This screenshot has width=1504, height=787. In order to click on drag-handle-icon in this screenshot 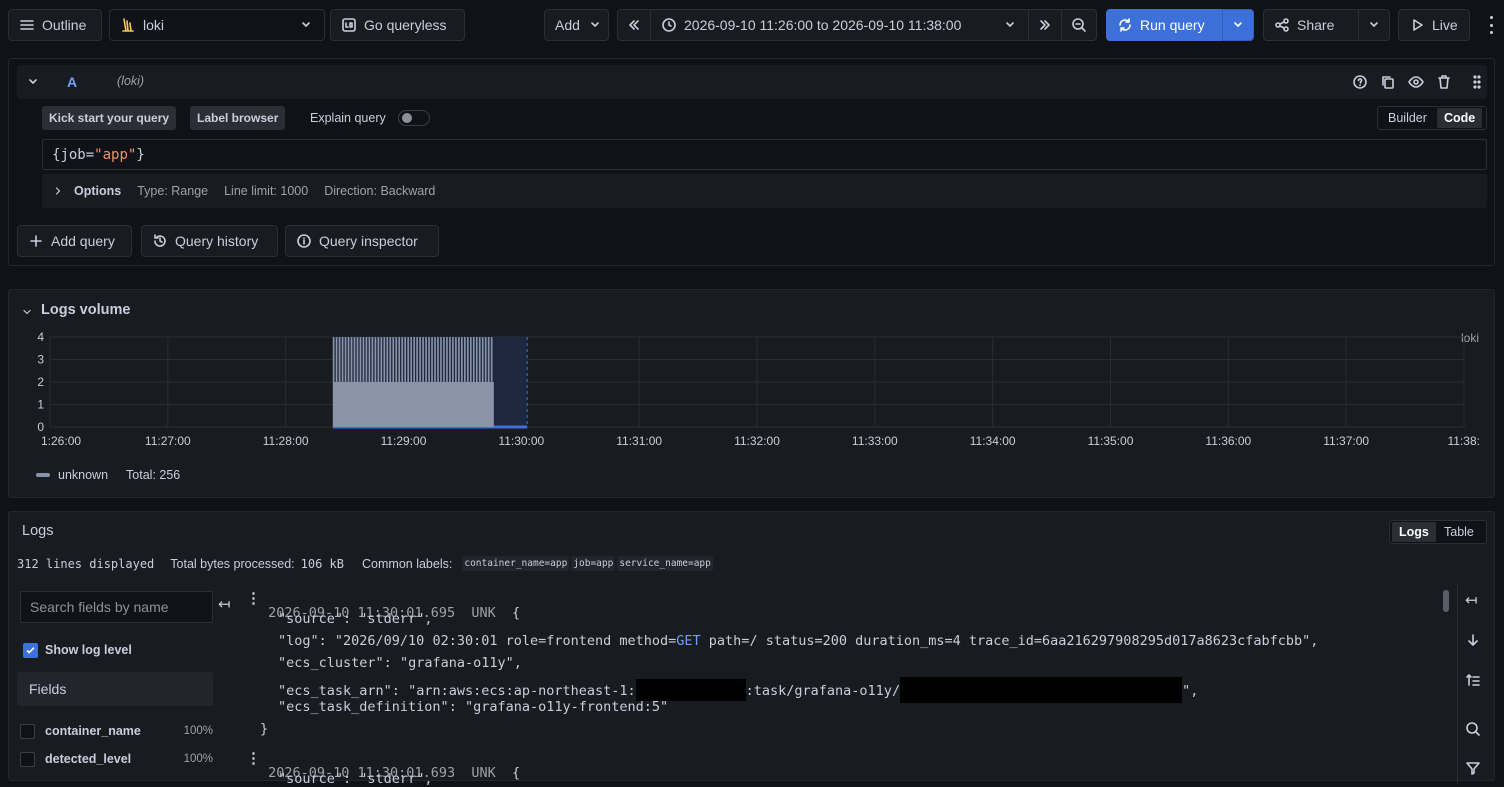, I will do `click(1477, 82)`.